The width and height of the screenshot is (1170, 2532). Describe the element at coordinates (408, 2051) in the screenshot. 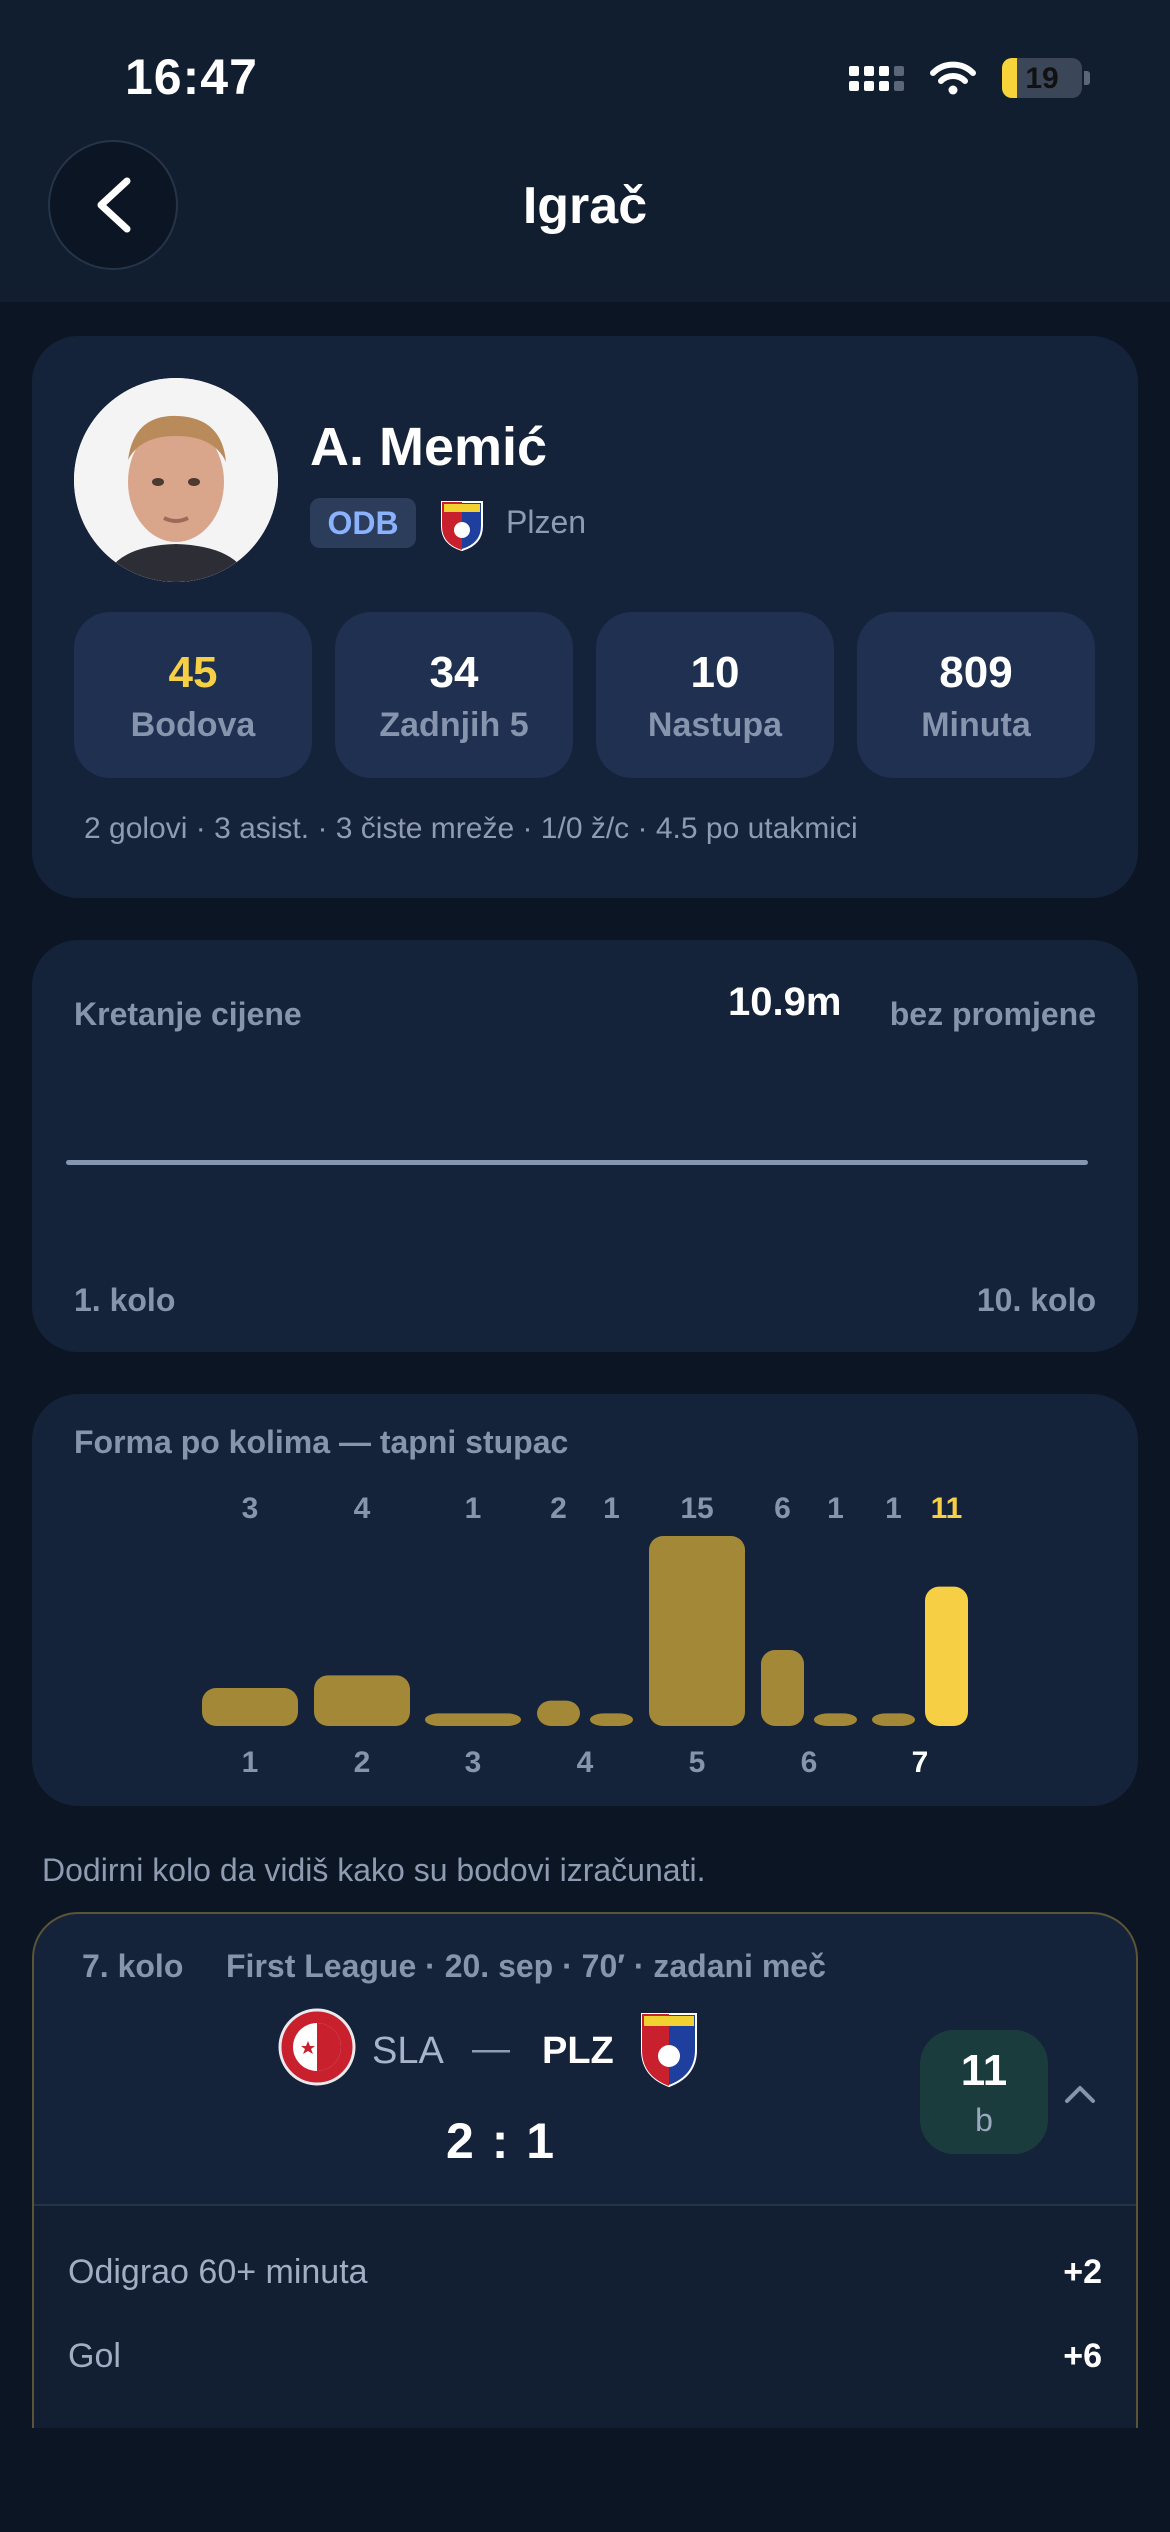

I see `home-team: SLA` at that location.